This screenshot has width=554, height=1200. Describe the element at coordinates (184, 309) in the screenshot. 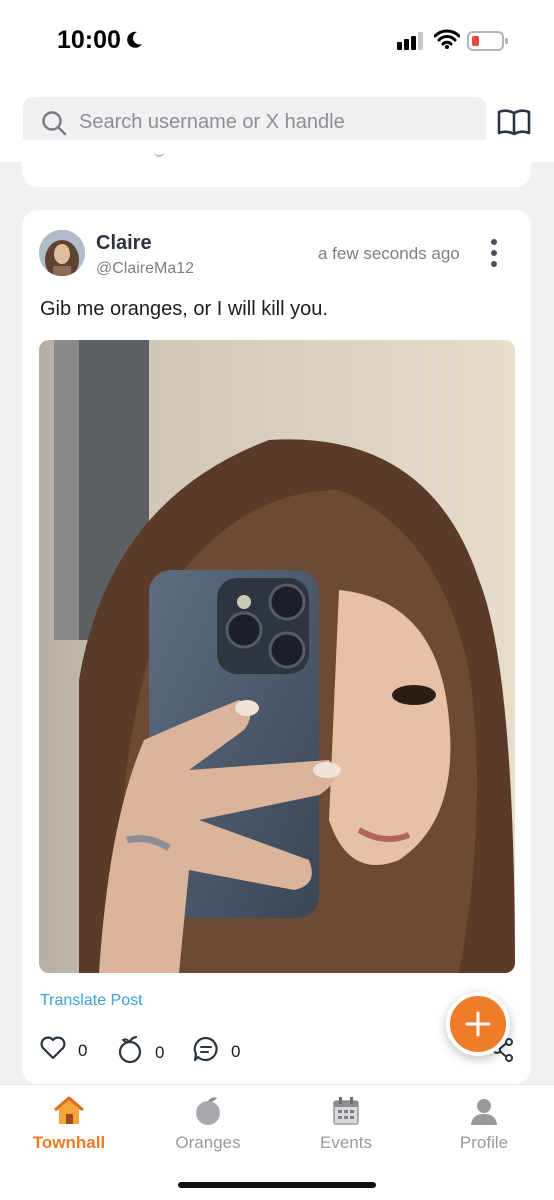

I see `post-text: Gib me oranges, or I will kill you.` at that location.